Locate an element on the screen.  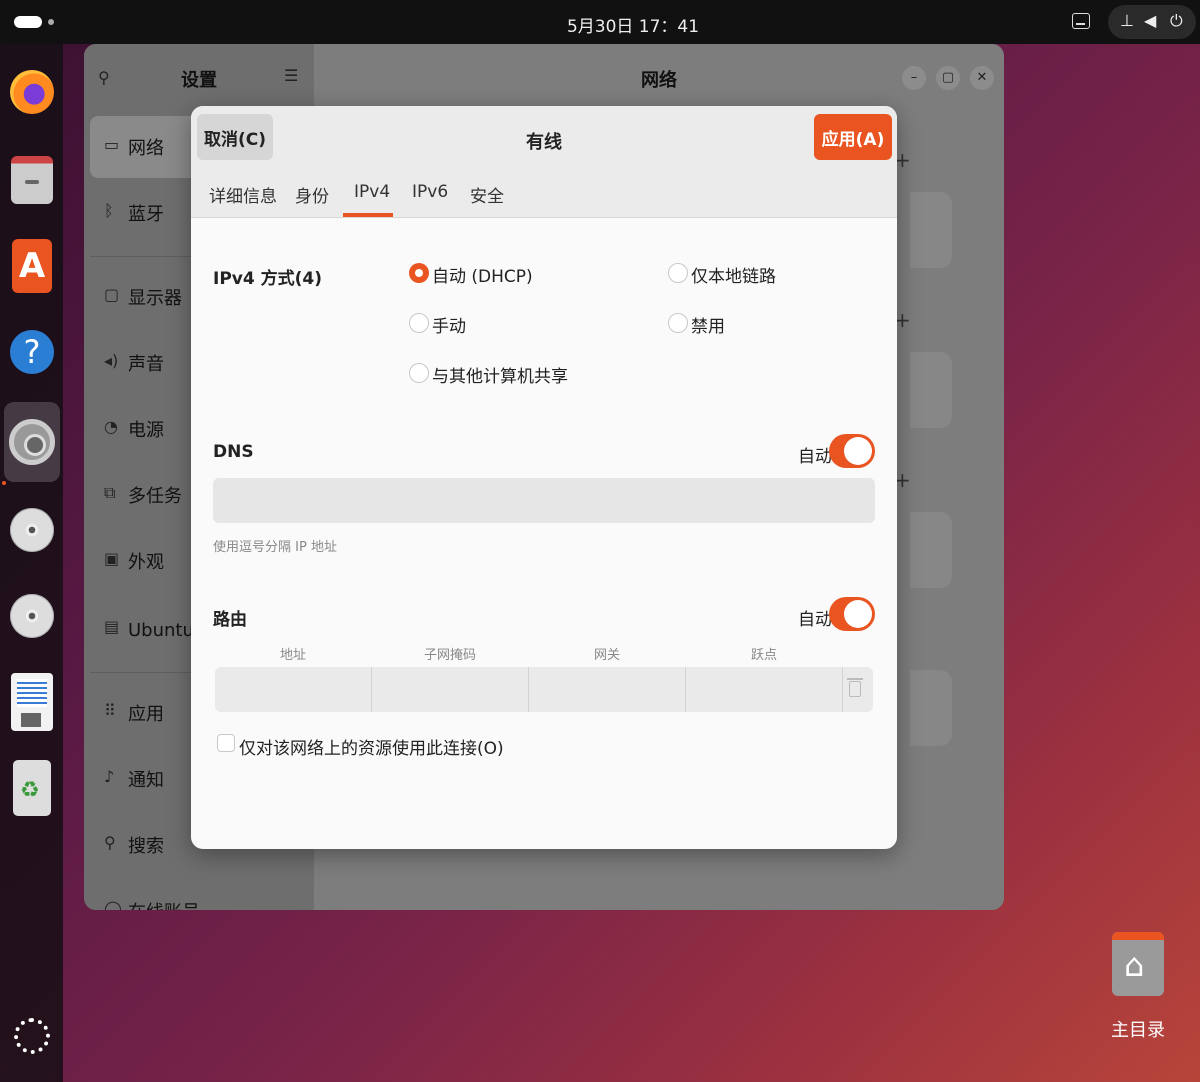
sidebar-item-label: 网络 is located at coordinates (146, 148).